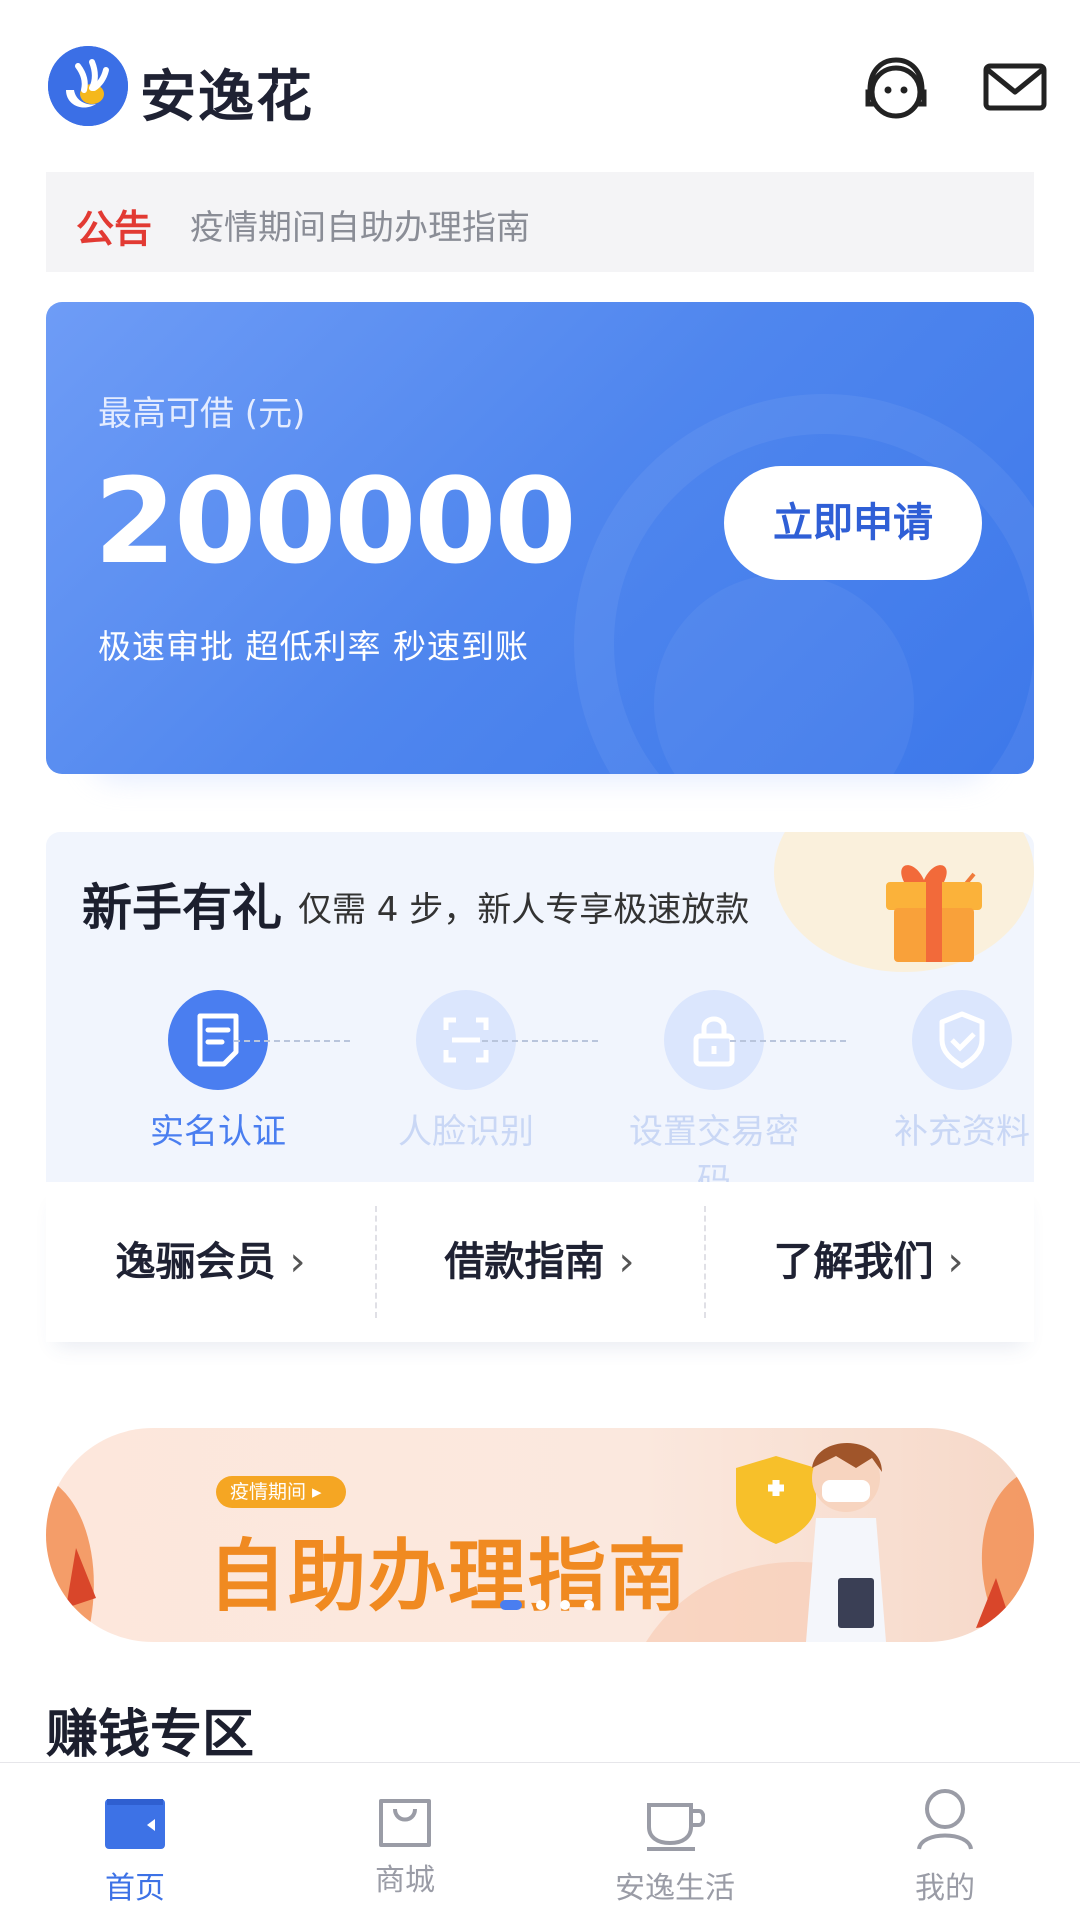 The height and width of the screenshot is (1921, 1080). Describe the element at coordinates (405, 1819) in the screenshot. I see `shopping-bag-icon` at that location.